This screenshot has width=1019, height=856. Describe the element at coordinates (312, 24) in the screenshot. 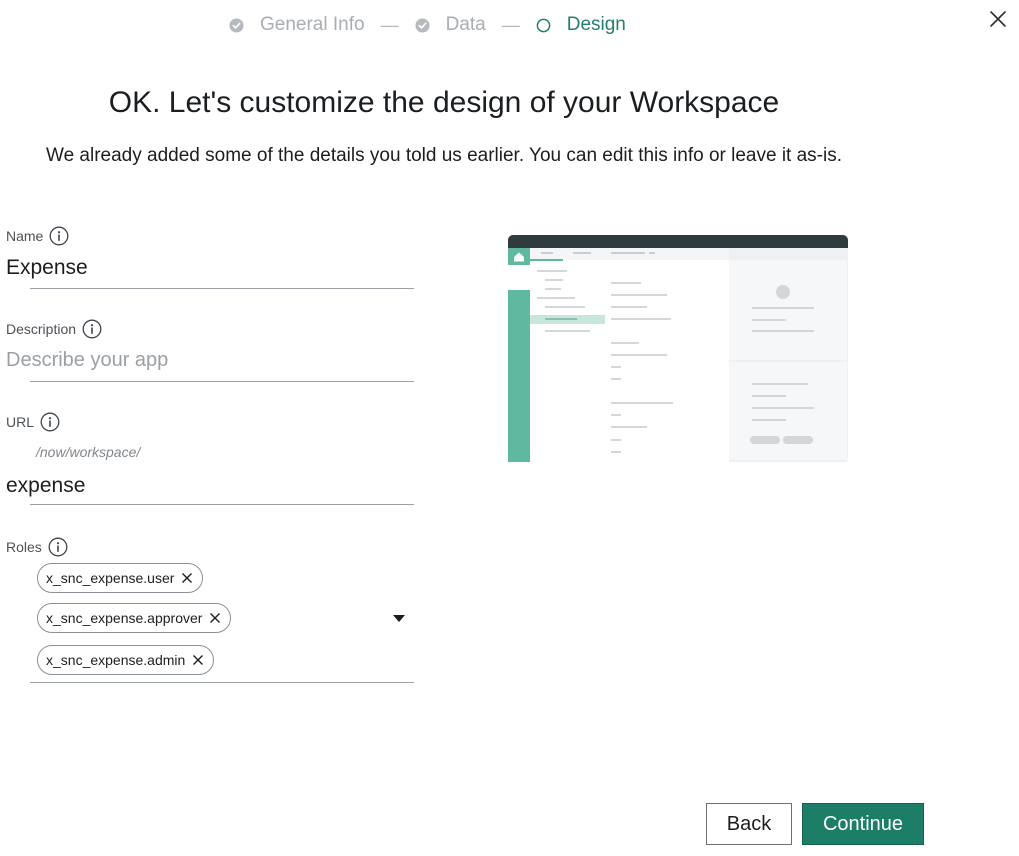

I see `step-label: General Info` at that location.